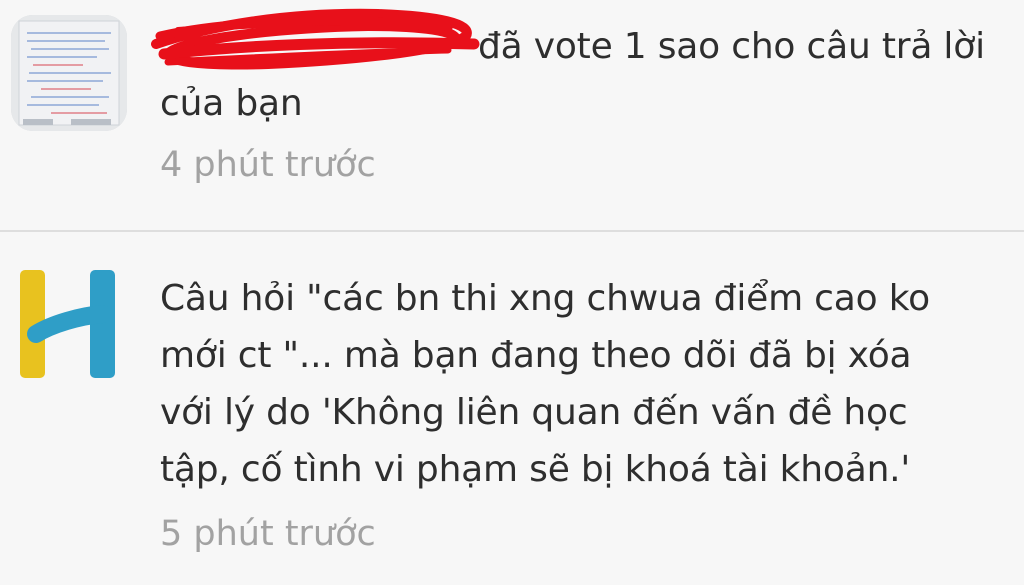  I want to click on vote-text-line1: đã vote 1 sao cho câu trả lời, so click(731, 46).